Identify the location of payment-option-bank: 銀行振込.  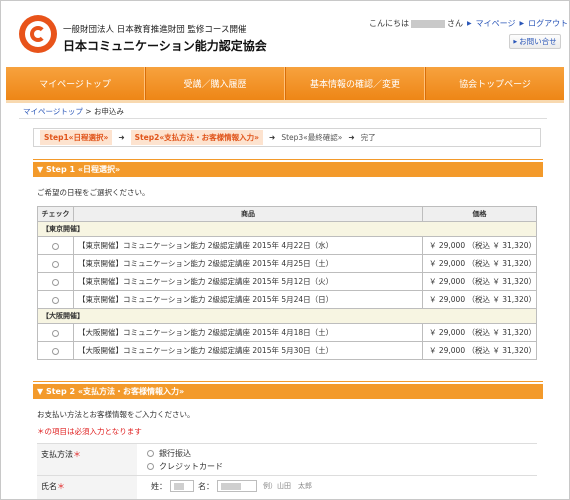
(169, 453).